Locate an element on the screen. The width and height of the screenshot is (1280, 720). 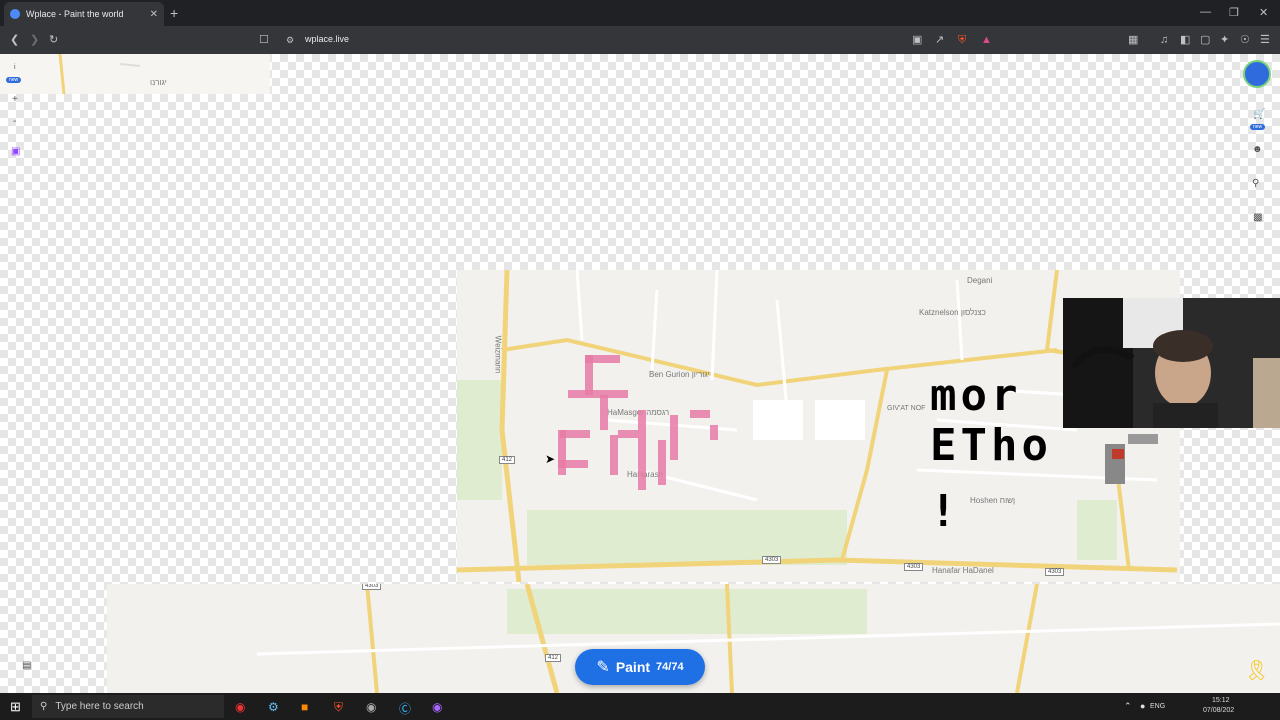
globe-icon is located at coordinates (15, 14).